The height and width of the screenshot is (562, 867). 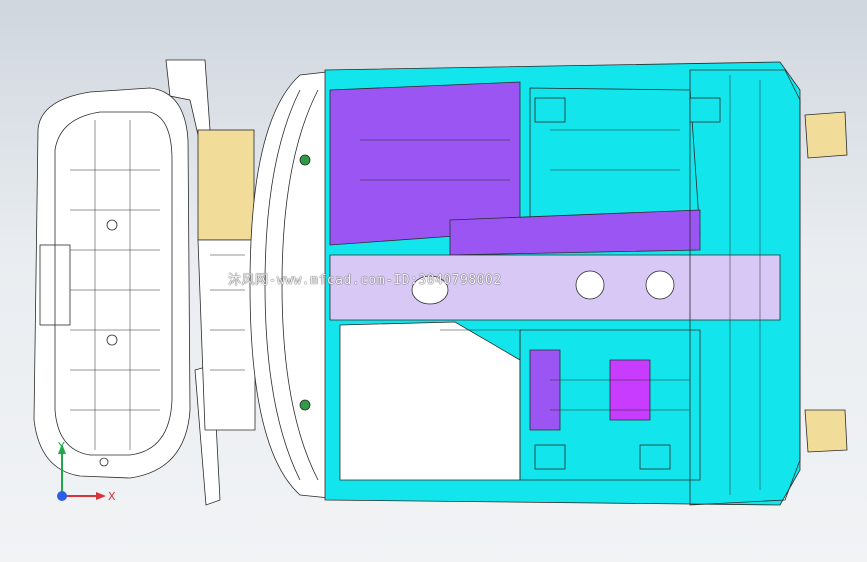 I want to click on axis-x-label: X, so click(x=112, y=496).